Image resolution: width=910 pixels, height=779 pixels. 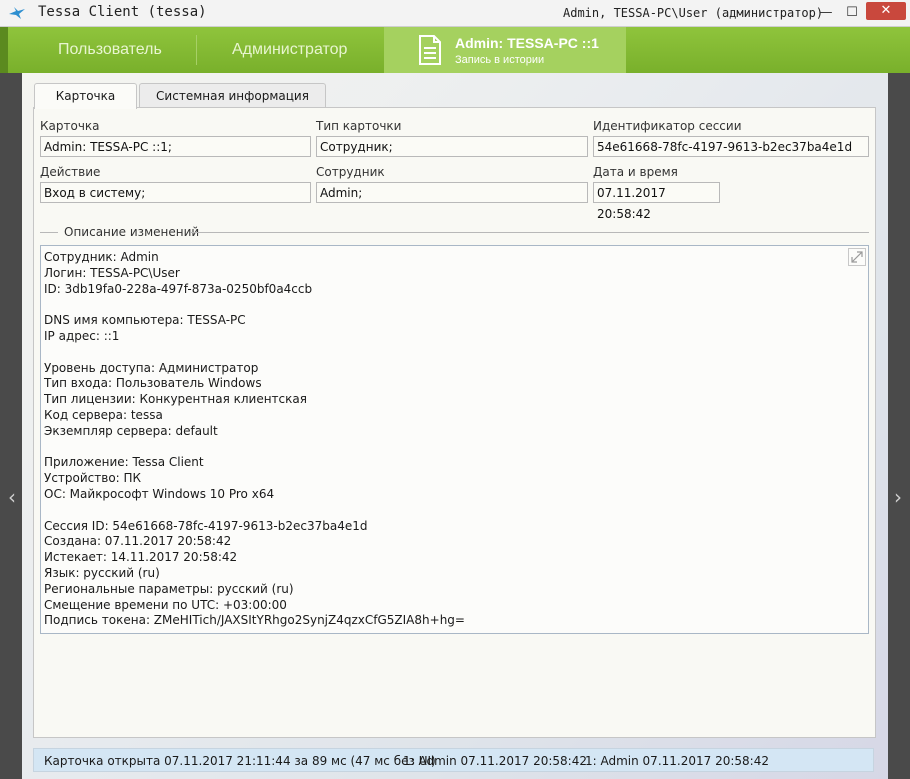 I want to click on document-icon, so click(x=430, y=50).